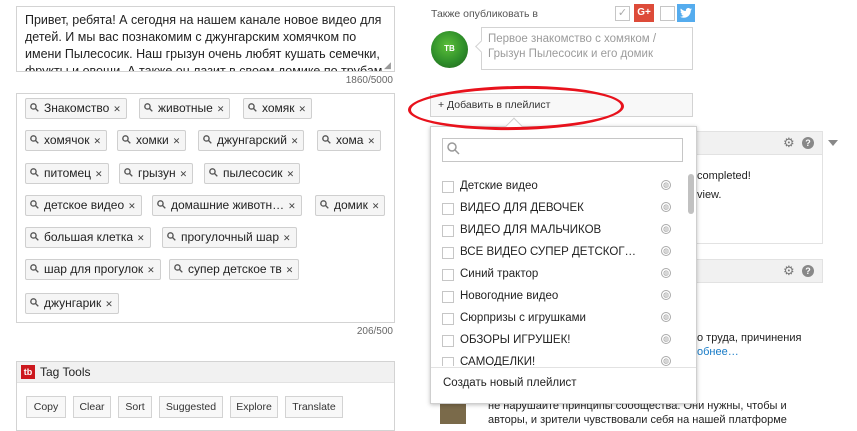 This screenshot has width=857, height=431. I want to click on playlist-item: Новогодние видео ◍, so click(562, 296).